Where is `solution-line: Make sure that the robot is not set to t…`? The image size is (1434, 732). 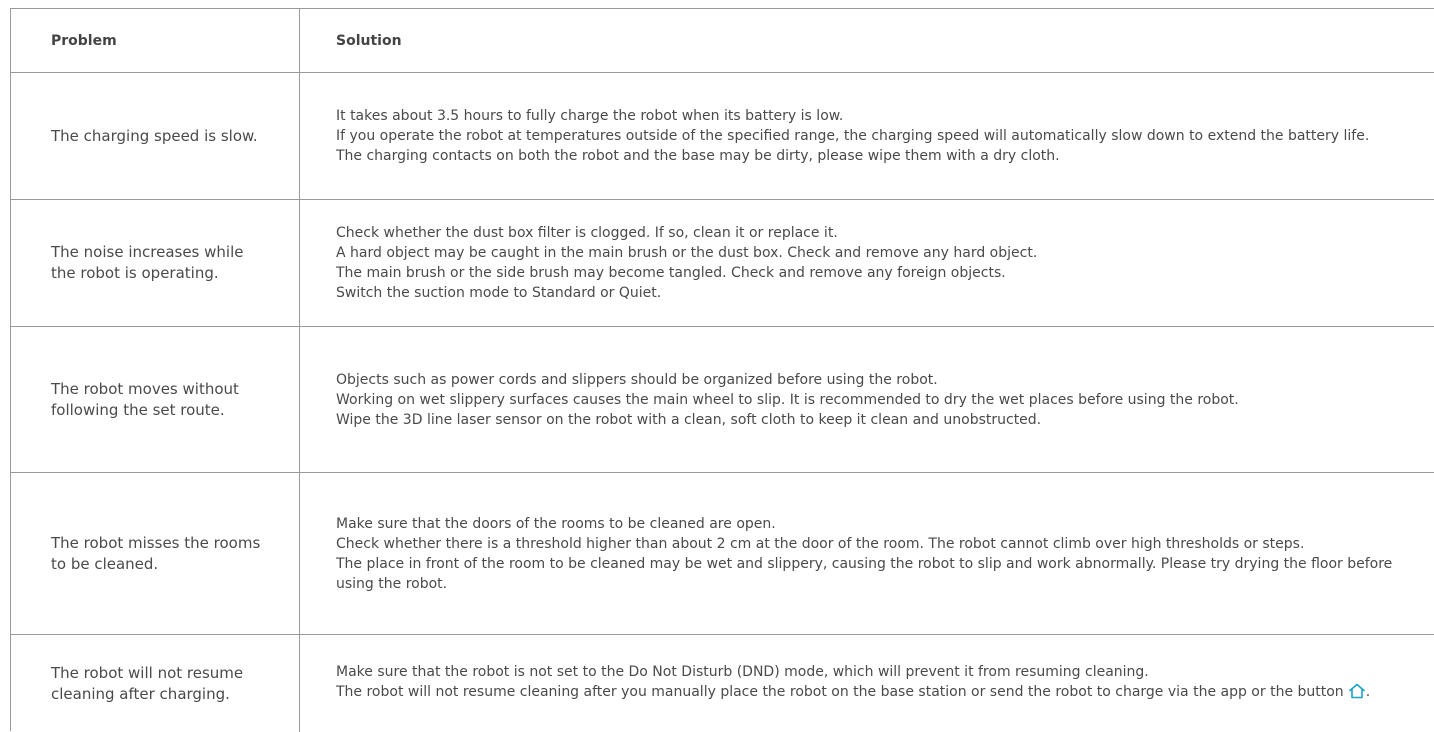 solution-line: Make sure that the robot is not set to t… is located at coordinates (742, 672).